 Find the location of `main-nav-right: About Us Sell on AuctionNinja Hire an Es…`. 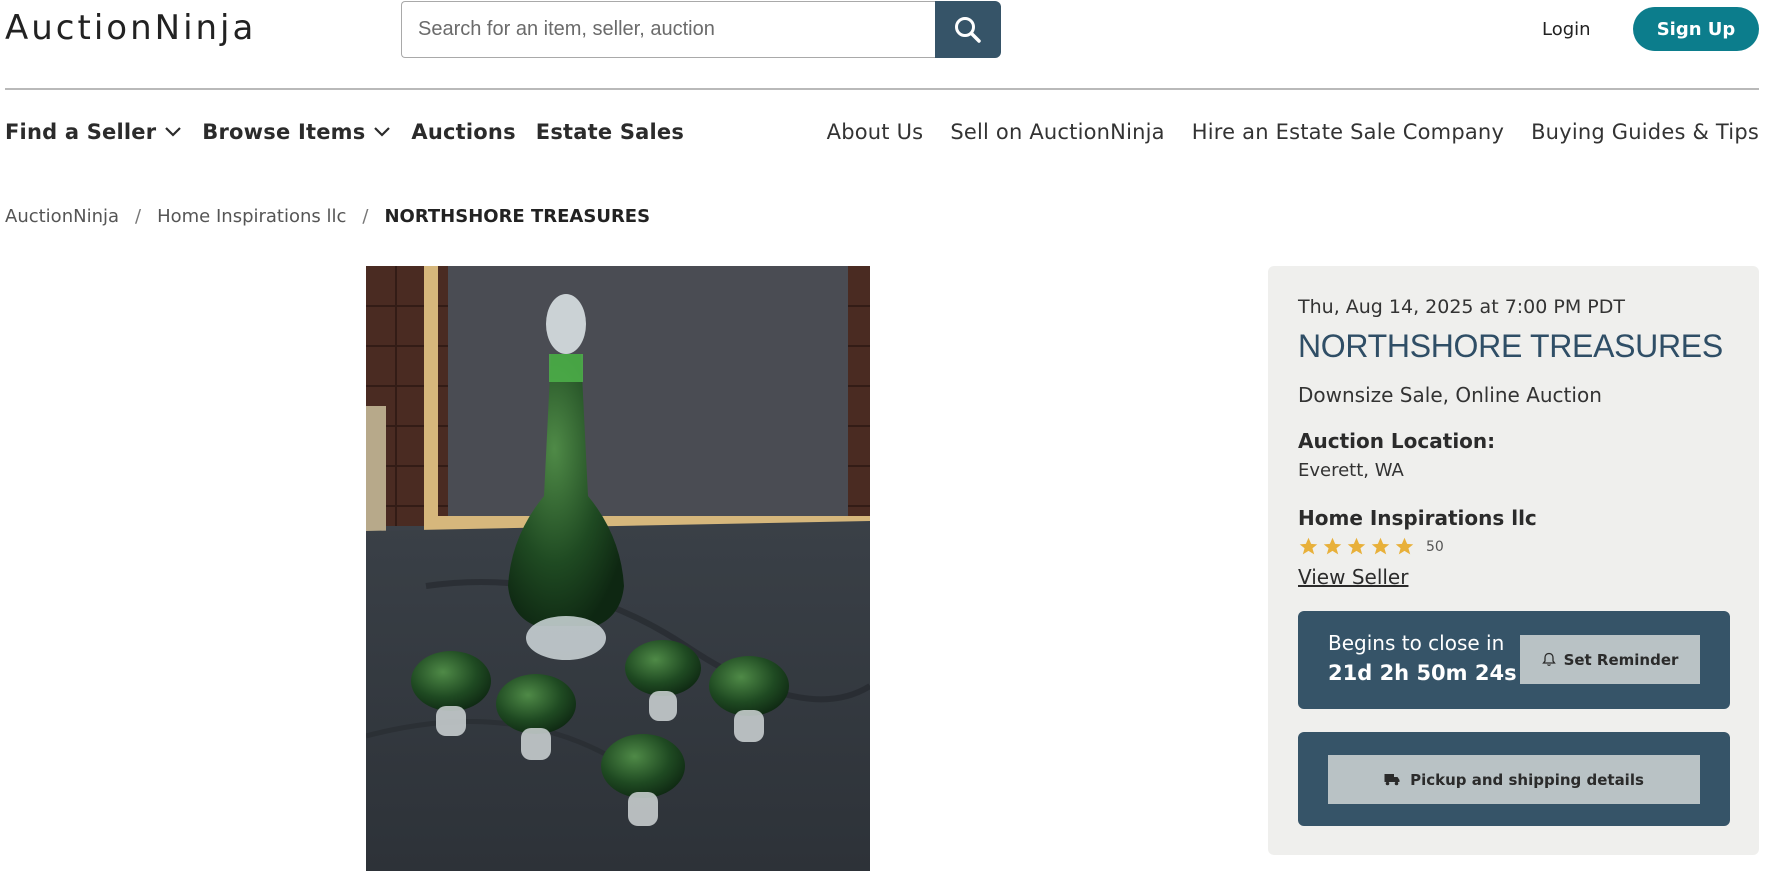

main-nav-right: About Us Sell on AuctionNinja Hire an Es… is located at coordinates (1293, 132).